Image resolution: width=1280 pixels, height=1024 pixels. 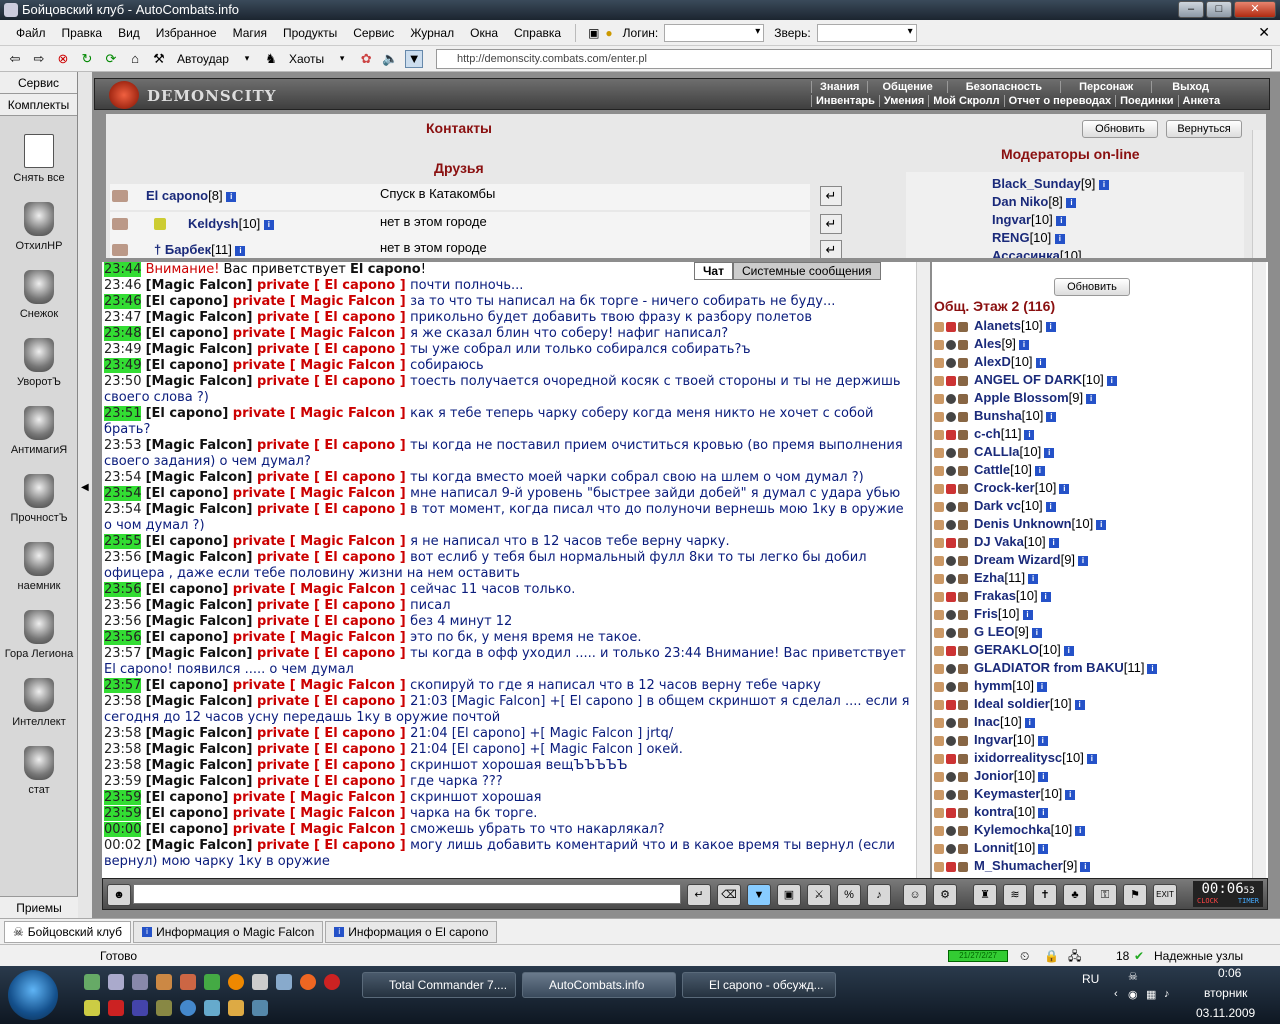 What do you see at coordinates (15, 59) in the screenshot?
I see `back-icon: ⇦` at bounding box center [15, 59].